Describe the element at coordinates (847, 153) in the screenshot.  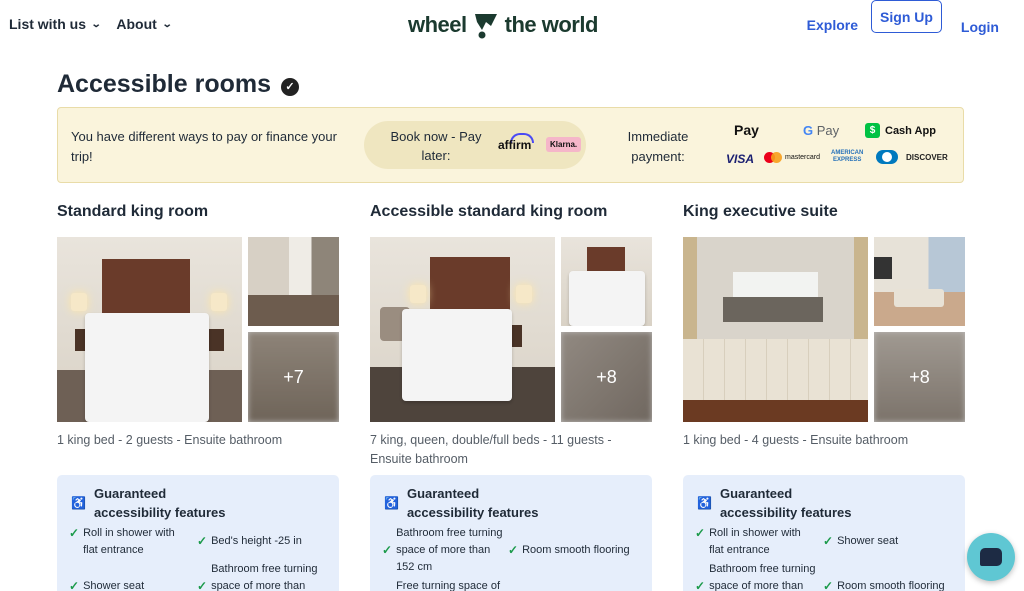
I see `amex-line1: AMERICAN` at that location.